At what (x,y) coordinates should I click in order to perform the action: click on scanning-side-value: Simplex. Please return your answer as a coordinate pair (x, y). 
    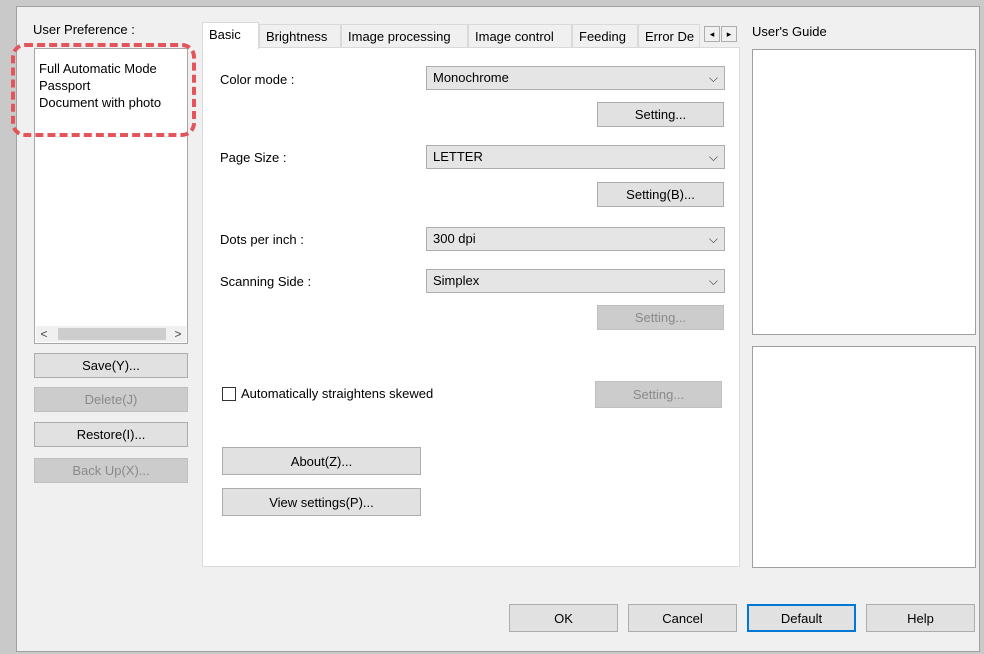
    Looking at the image, I should click on (456, 280).